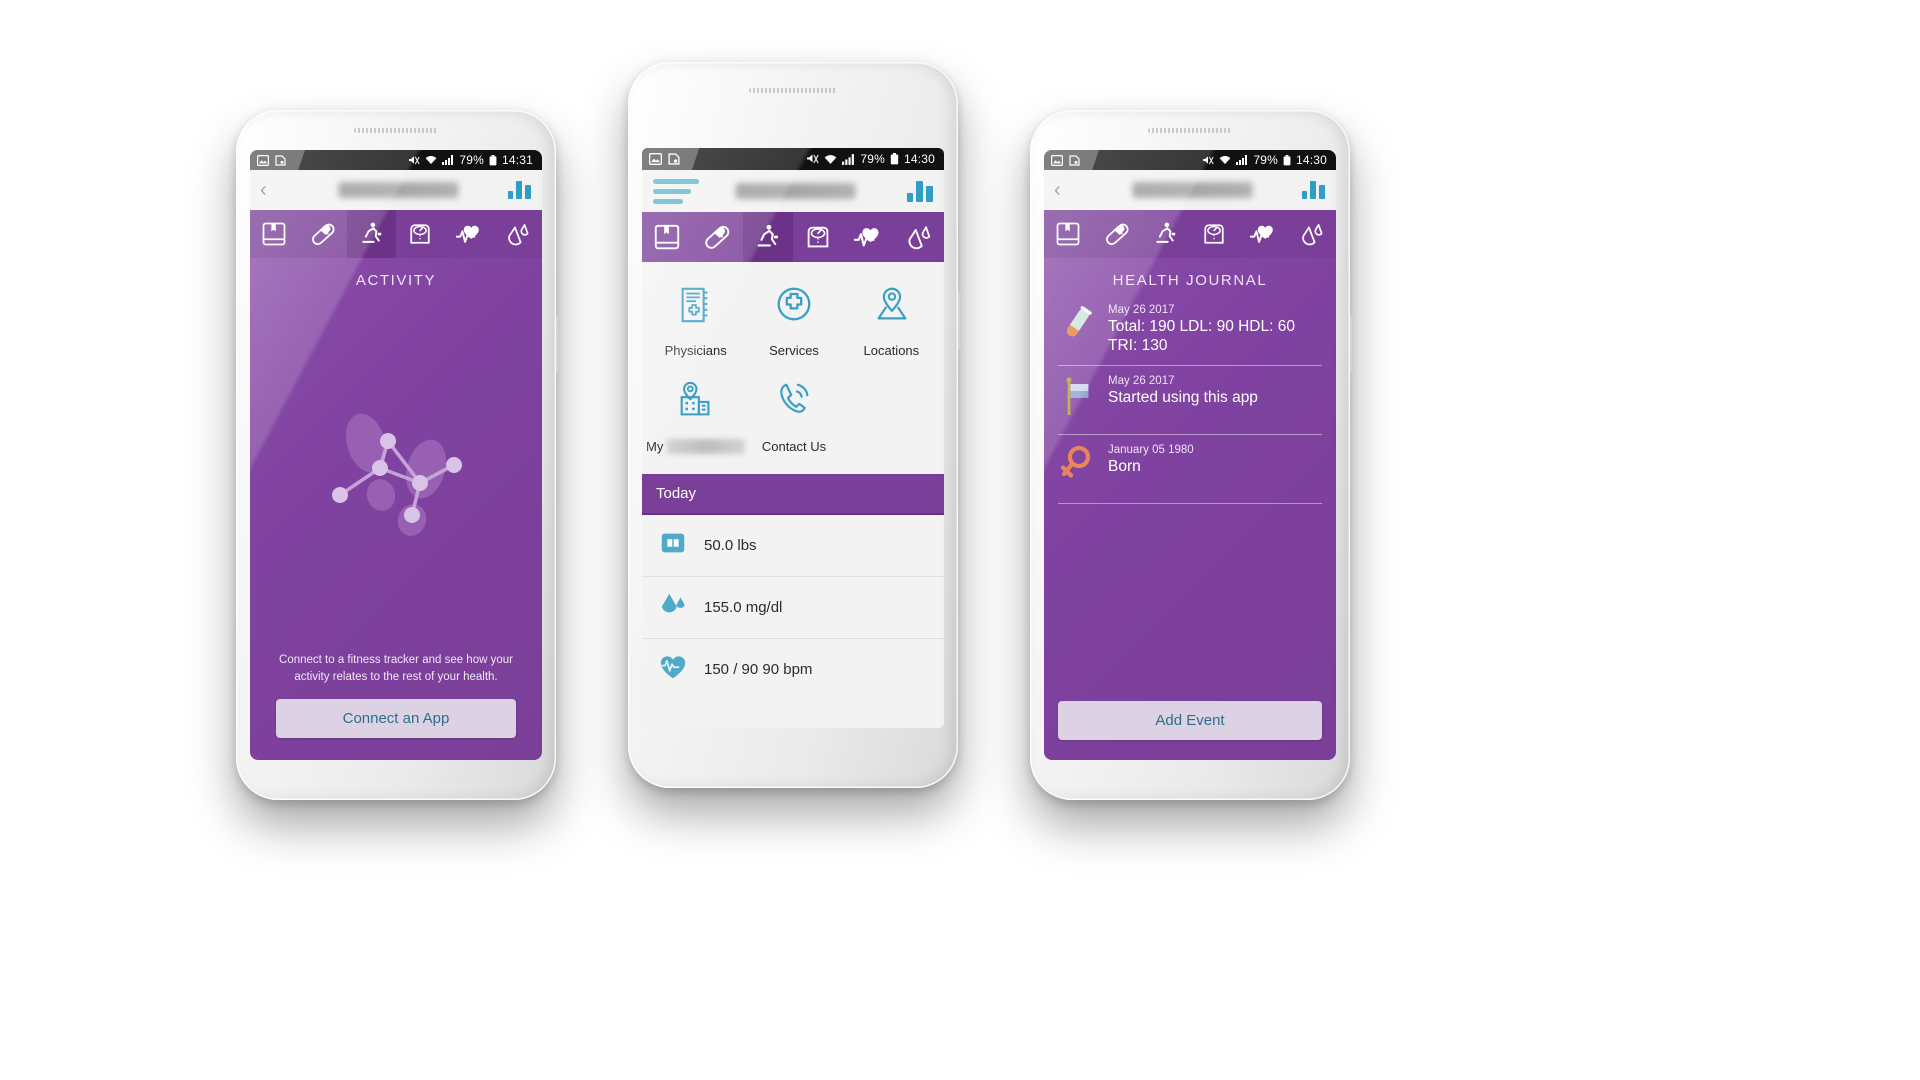 The image size is (1920, 1080). What do you see at coordinates (794, 307) in the screenshot?
I see `medical-cross-circle-icon` at bounding box center [794, 307].